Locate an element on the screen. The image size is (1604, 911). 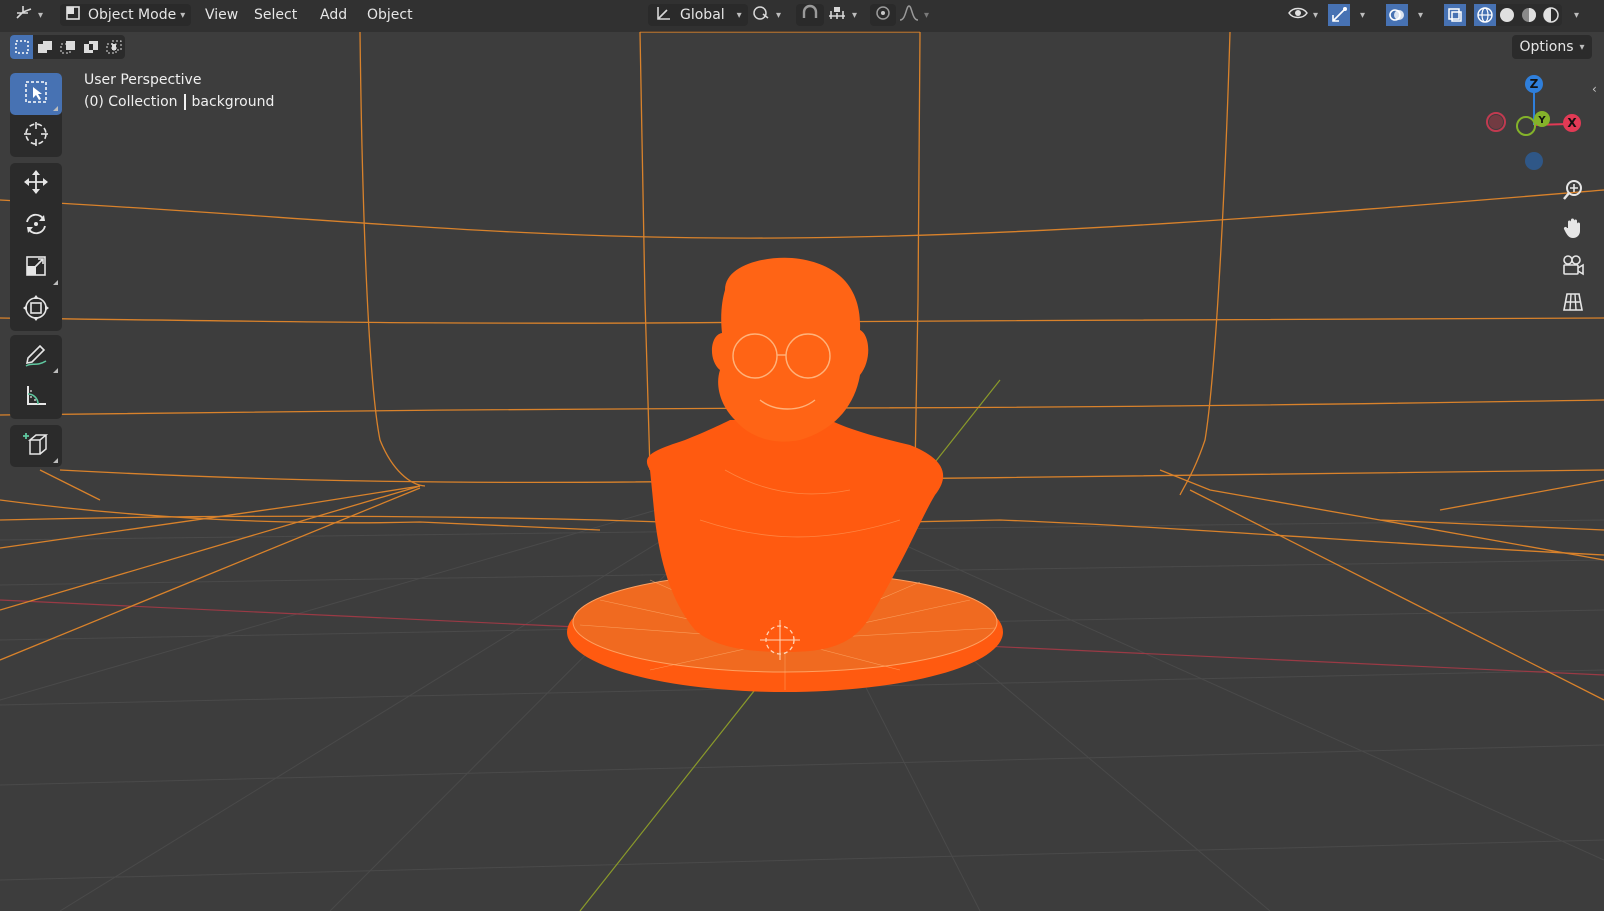
cursor-tool is located at coordinates (36, 136).